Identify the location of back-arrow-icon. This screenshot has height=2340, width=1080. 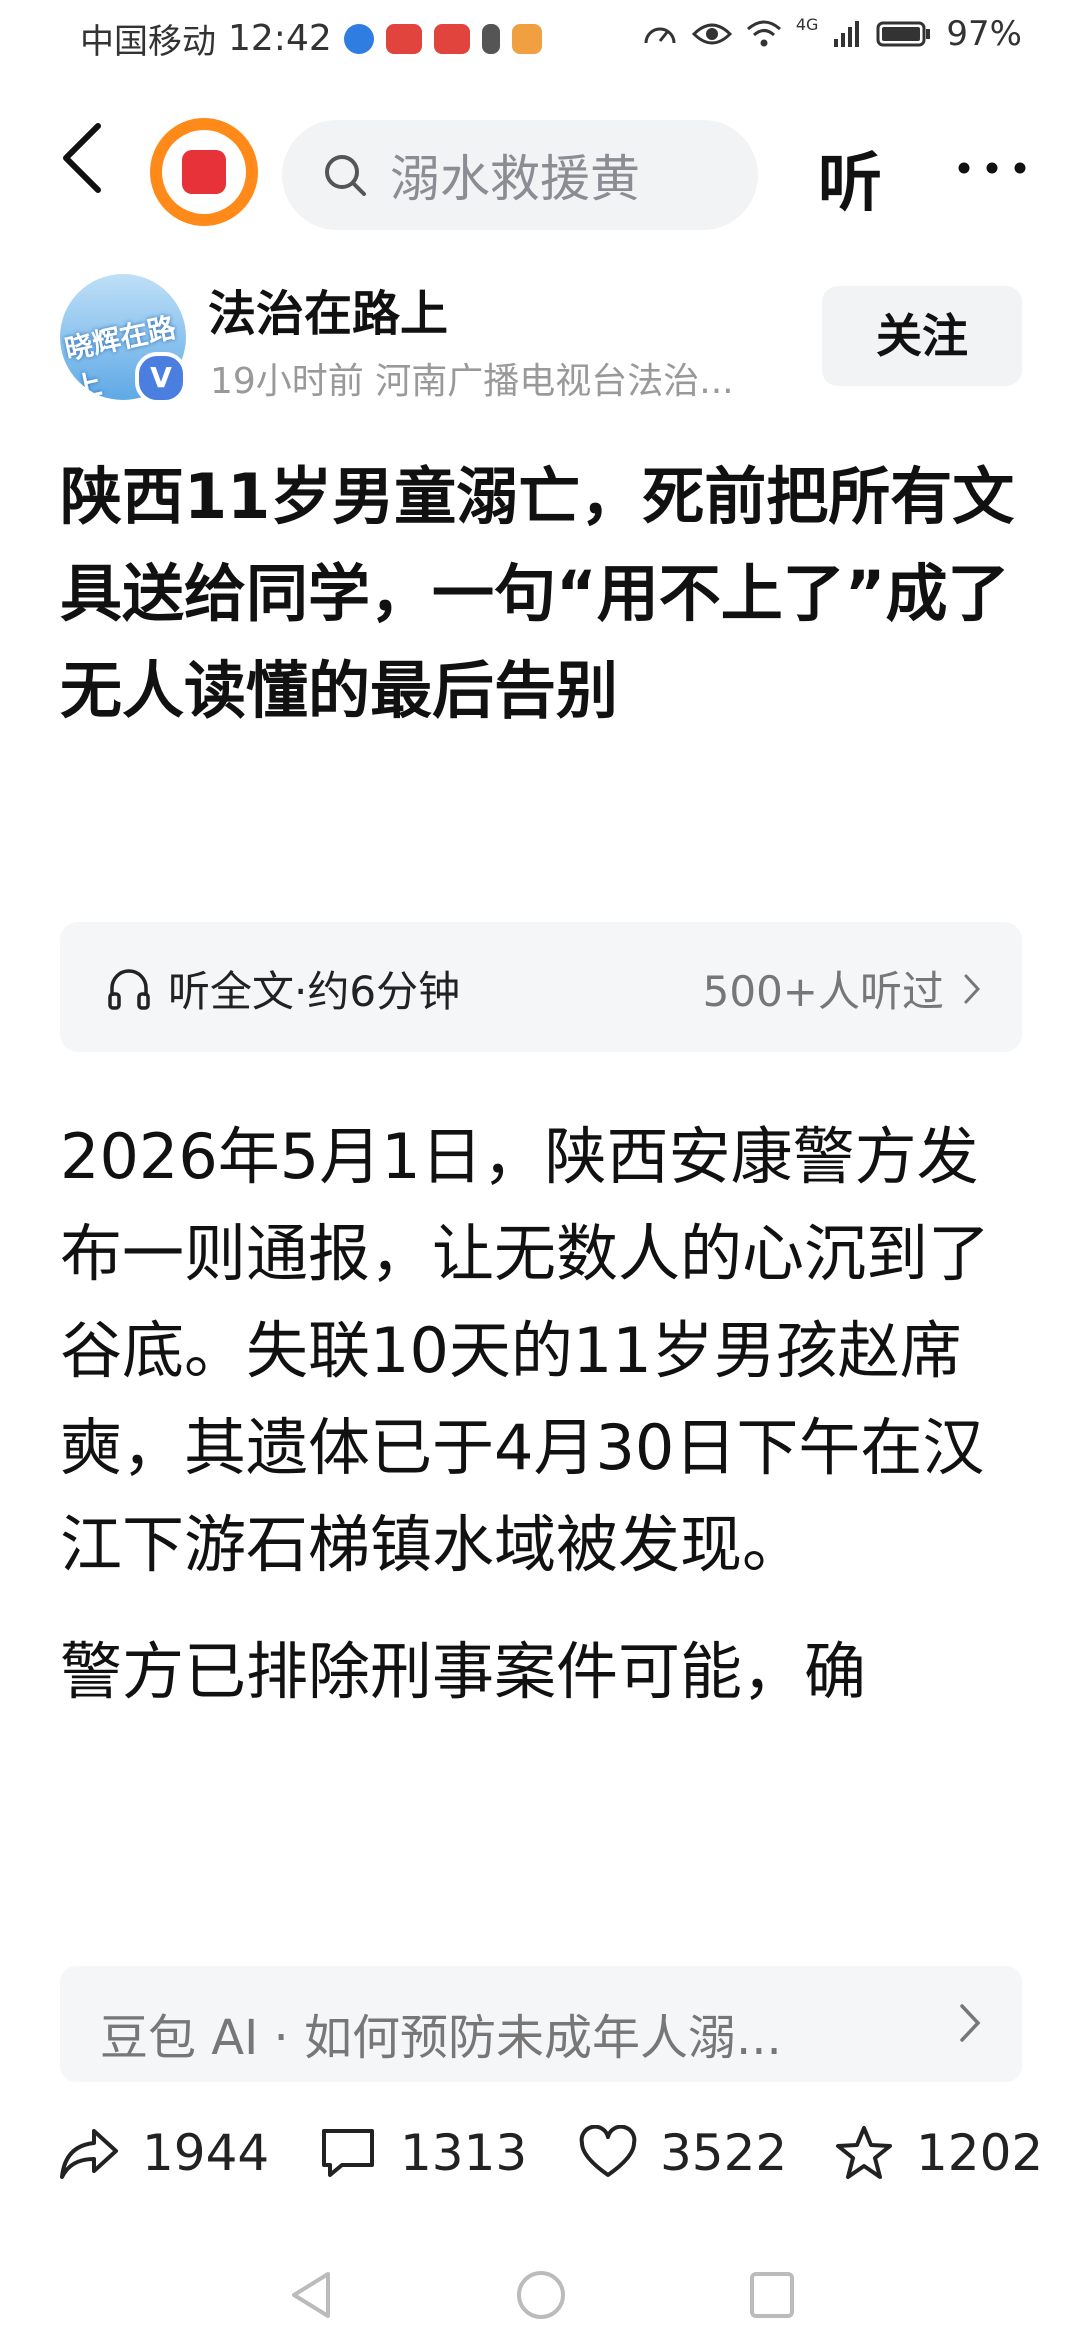
(84, 158).